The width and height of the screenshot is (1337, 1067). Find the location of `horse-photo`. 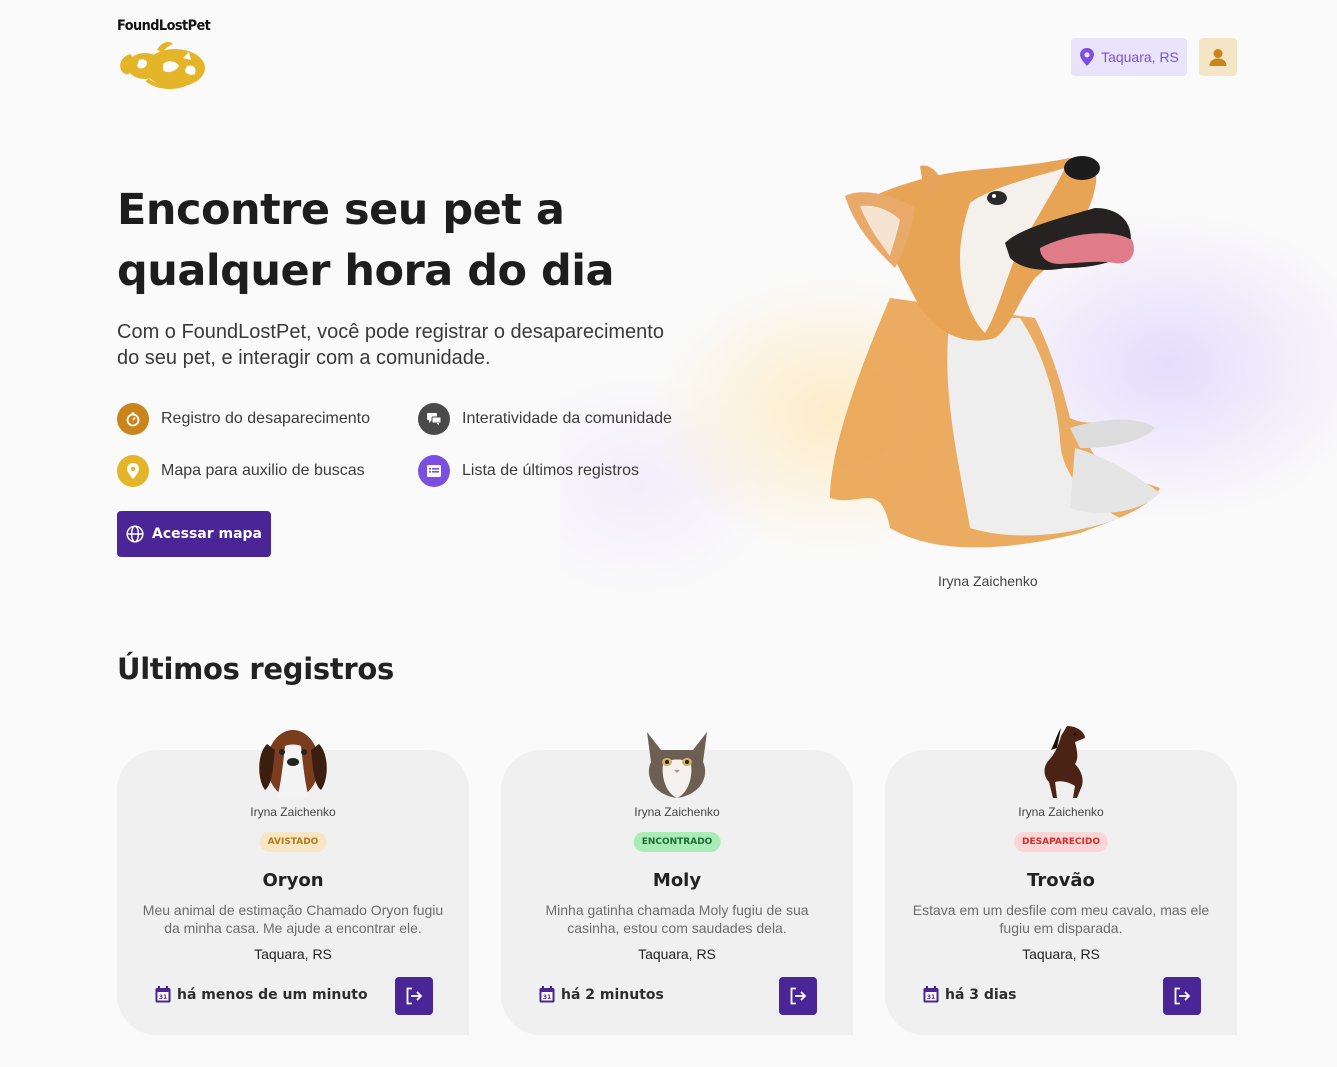

horse-photo is located at coordinates (1064, 762).